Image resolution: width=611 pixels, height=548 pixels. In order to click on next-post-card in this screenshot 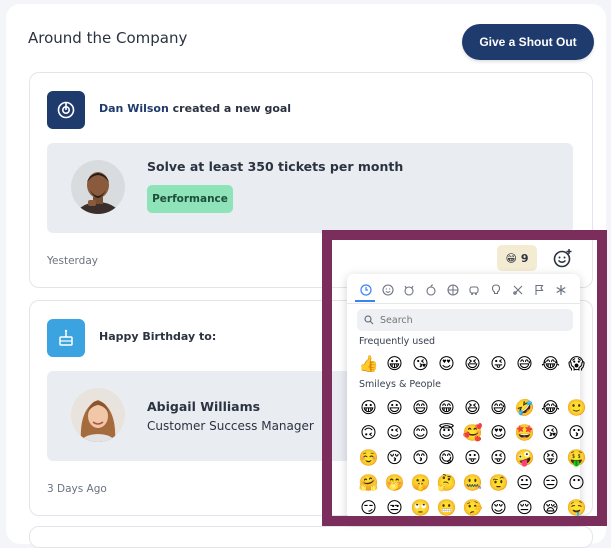, I will do `click(311, 537)`.